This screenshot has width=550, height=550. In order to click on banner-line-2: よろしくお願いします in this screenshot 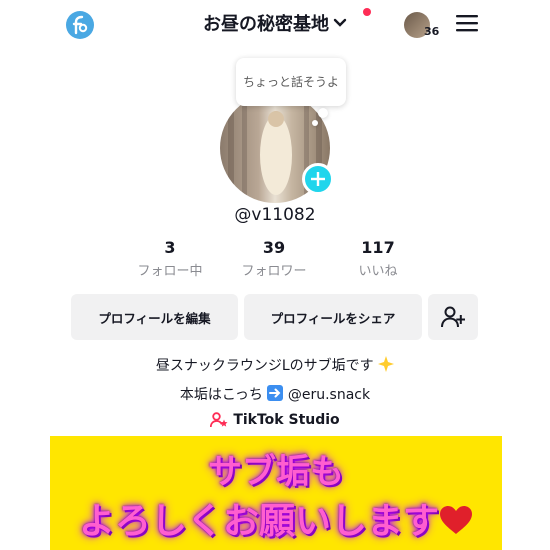, I will do `click(276, 518)`.